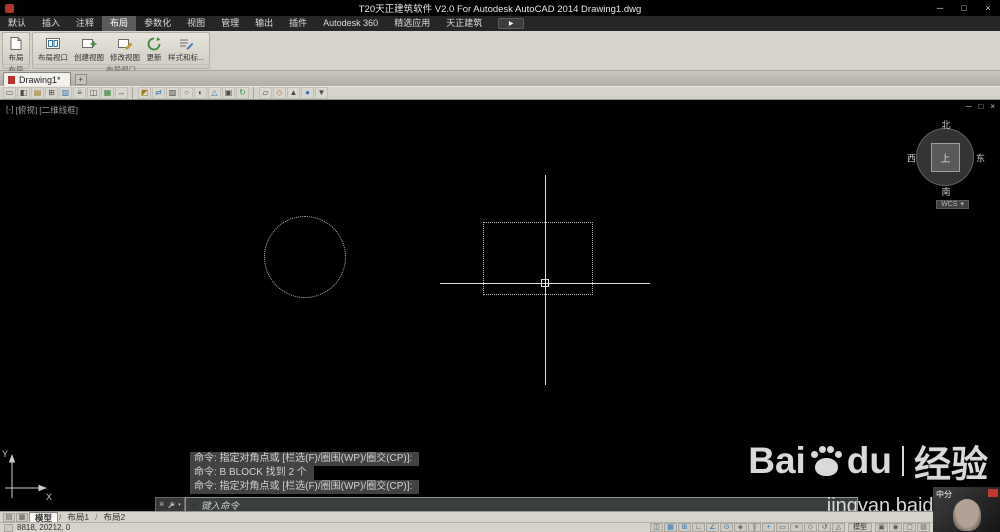  Describe the element at coordinates (305, 257) in the screenshot. I see `selected-circle-entity` at that location.